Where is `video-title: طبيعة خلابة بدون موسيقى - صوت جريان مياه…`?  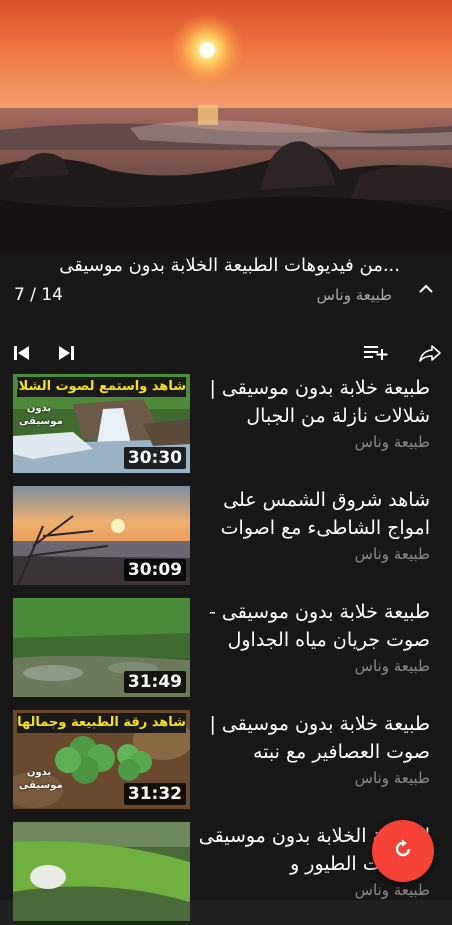 video-title: طبيعة خلابة بدون موسيقى - صوت جريان مياه… is located at coordinates (314, 626).